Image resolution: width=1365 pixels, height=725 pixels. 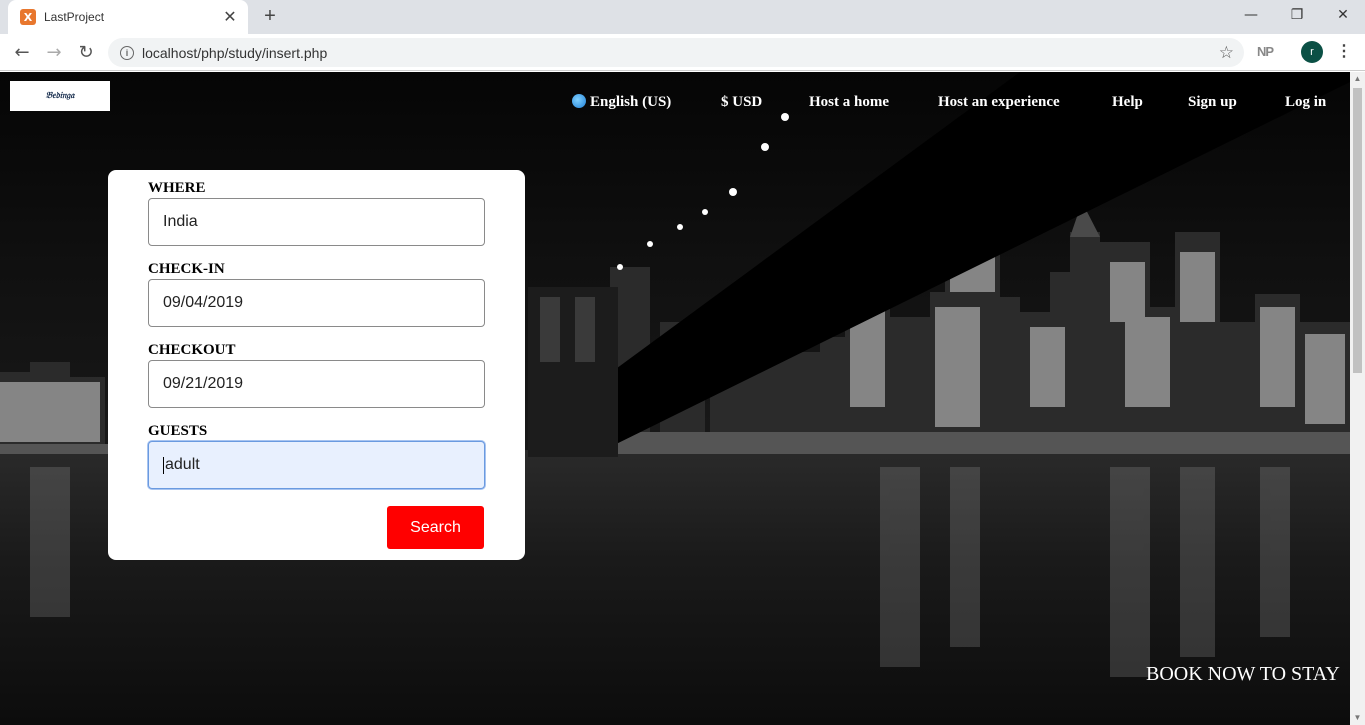 What do you see at coordinates (435, 527) in the screenshot?
I see `search-button: Search` at bounding box center [435, 527].